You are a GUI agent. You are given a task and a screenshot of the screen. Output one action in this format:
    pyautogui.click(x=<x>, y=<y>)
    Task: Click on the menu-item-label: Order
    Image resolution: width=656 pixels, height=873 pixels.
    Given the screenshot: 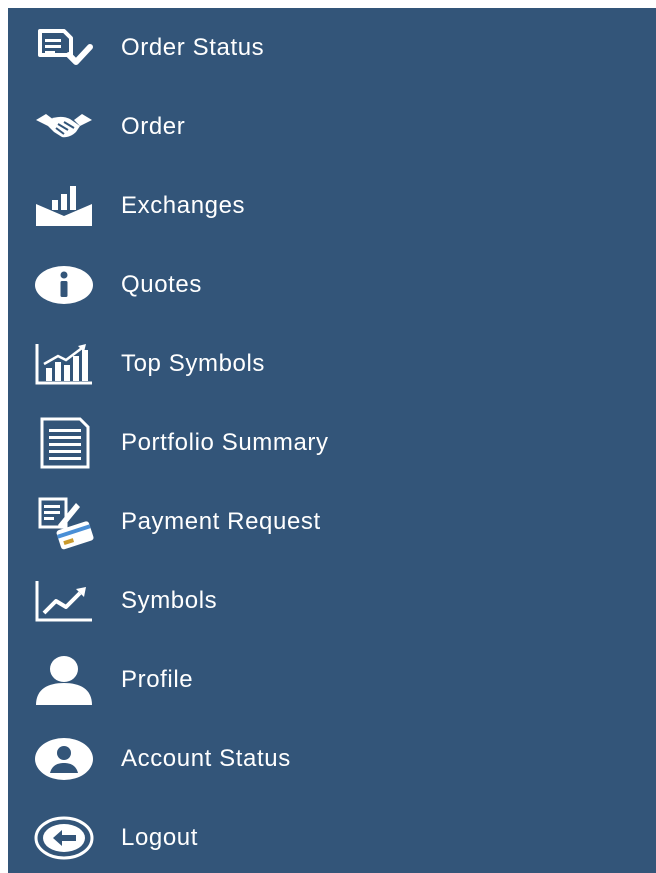 What is the action you would take?
    pyautogui.click(x=153, y=126)
    